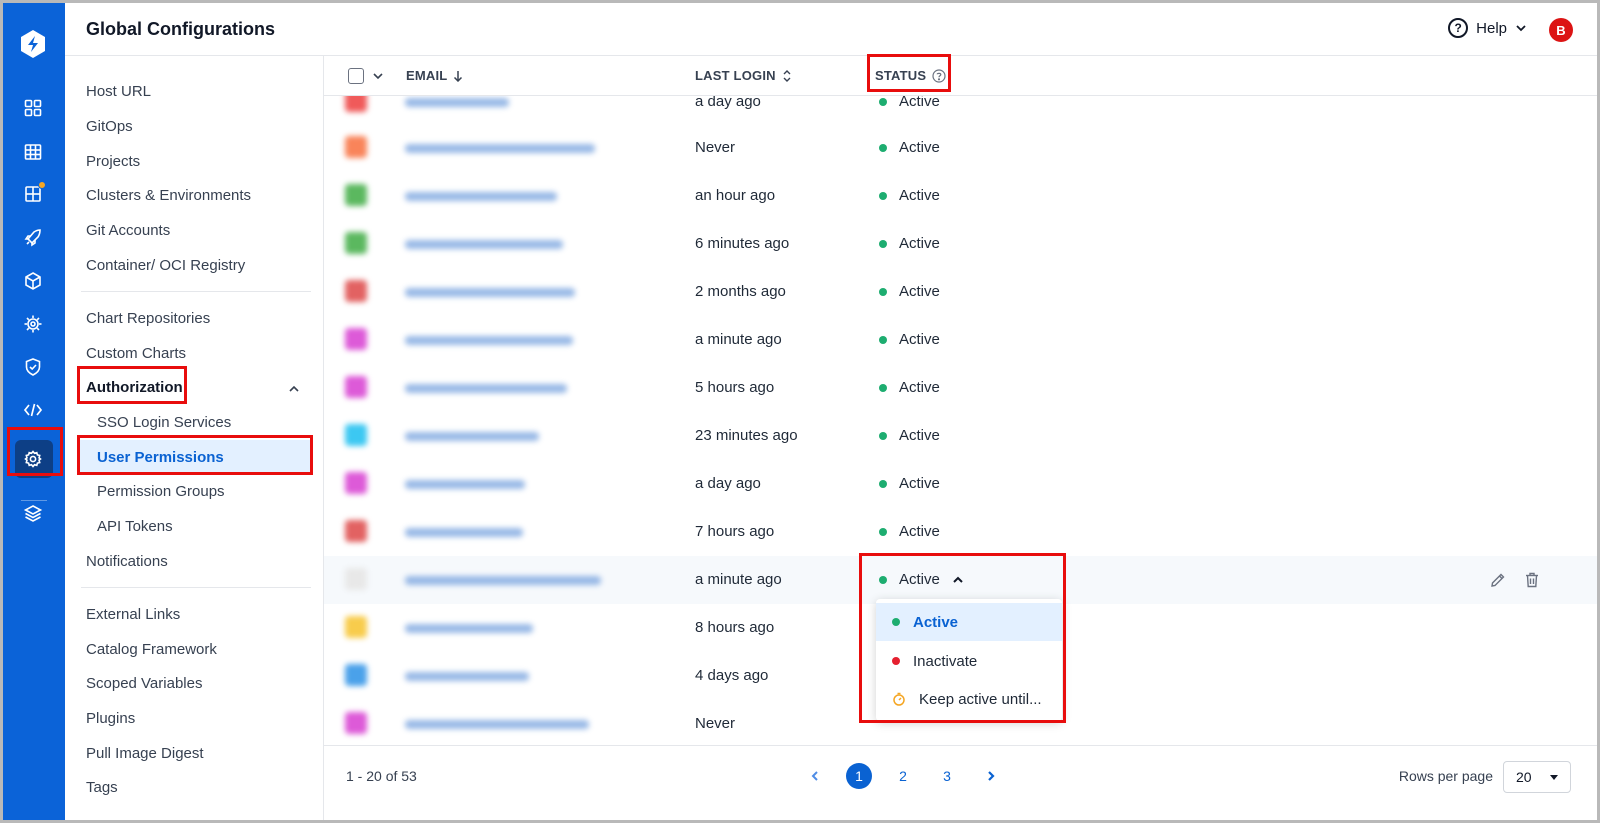 The height and width of the screenshot is (823, 1600). I want to click on sidebar-item-notifications: Notifications, so click(127, 562).